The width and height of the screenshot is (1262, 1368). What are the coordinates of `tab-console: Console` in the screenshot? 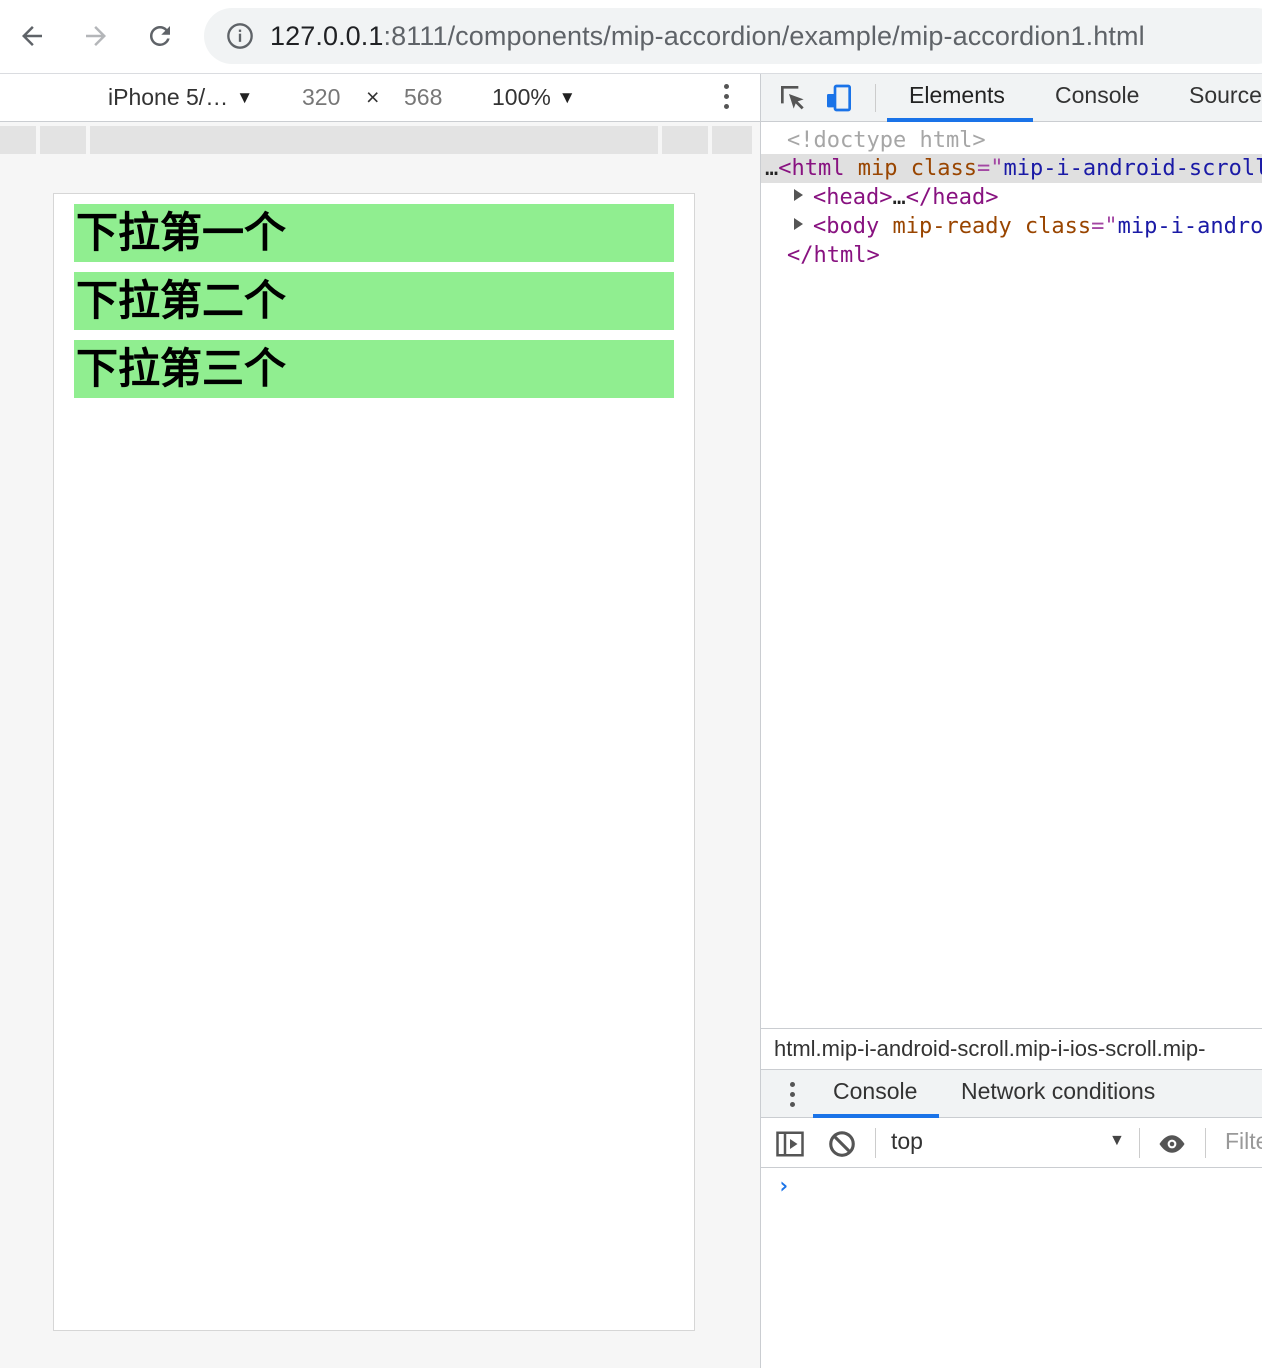 It's located at (1097, 95).